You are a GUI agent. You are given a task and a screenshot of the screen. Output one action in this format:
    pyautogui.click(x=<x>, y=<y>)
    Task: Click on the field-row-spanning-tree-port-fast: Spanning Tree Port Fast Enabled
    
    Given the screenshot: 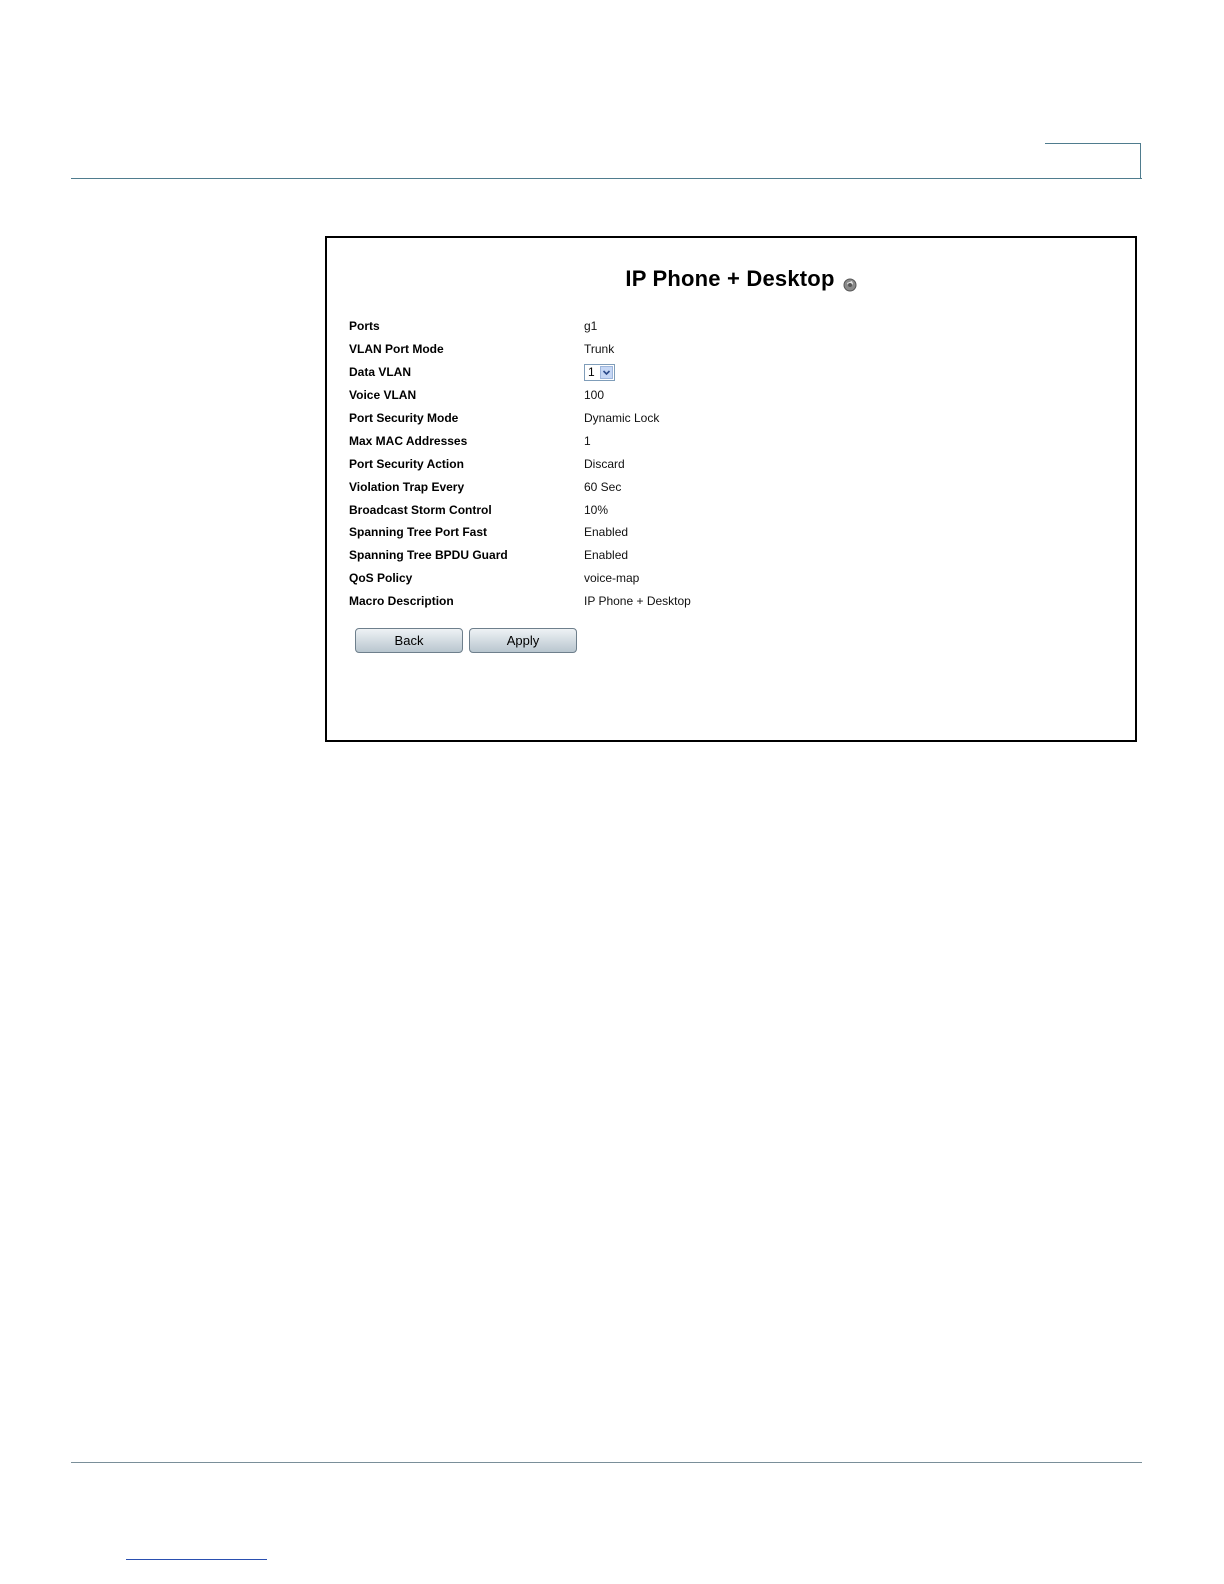 What is the action you would take?
    pyautogui.click(x=729, y=532)
    